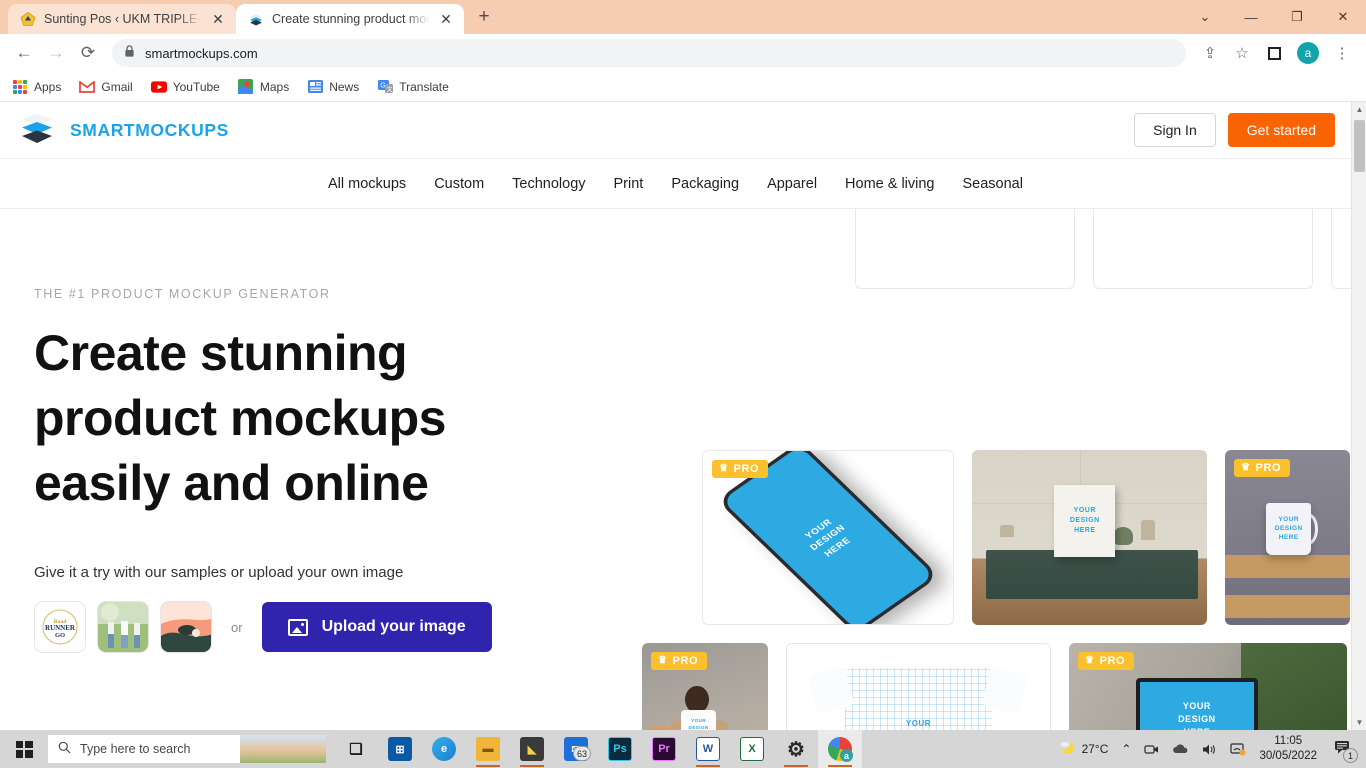 Image resolution: width=1366 pixels, height=768 pixels. What do you see at coordinates (629, 184) in the screenshot?
I see `nav-item-print: Print` at bounding box center [629, 184].